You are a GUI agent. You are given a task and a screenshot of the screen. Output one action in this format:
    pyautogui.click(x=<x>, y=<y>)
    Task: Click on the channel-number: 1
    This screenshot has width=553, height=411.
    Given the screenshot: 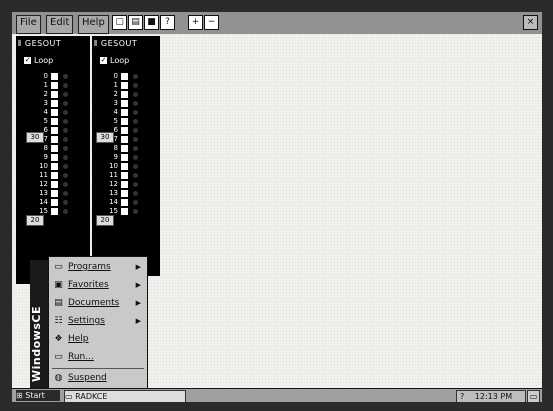 What is the action you would take?
    pyautogui.click(x=115, y=85)
    